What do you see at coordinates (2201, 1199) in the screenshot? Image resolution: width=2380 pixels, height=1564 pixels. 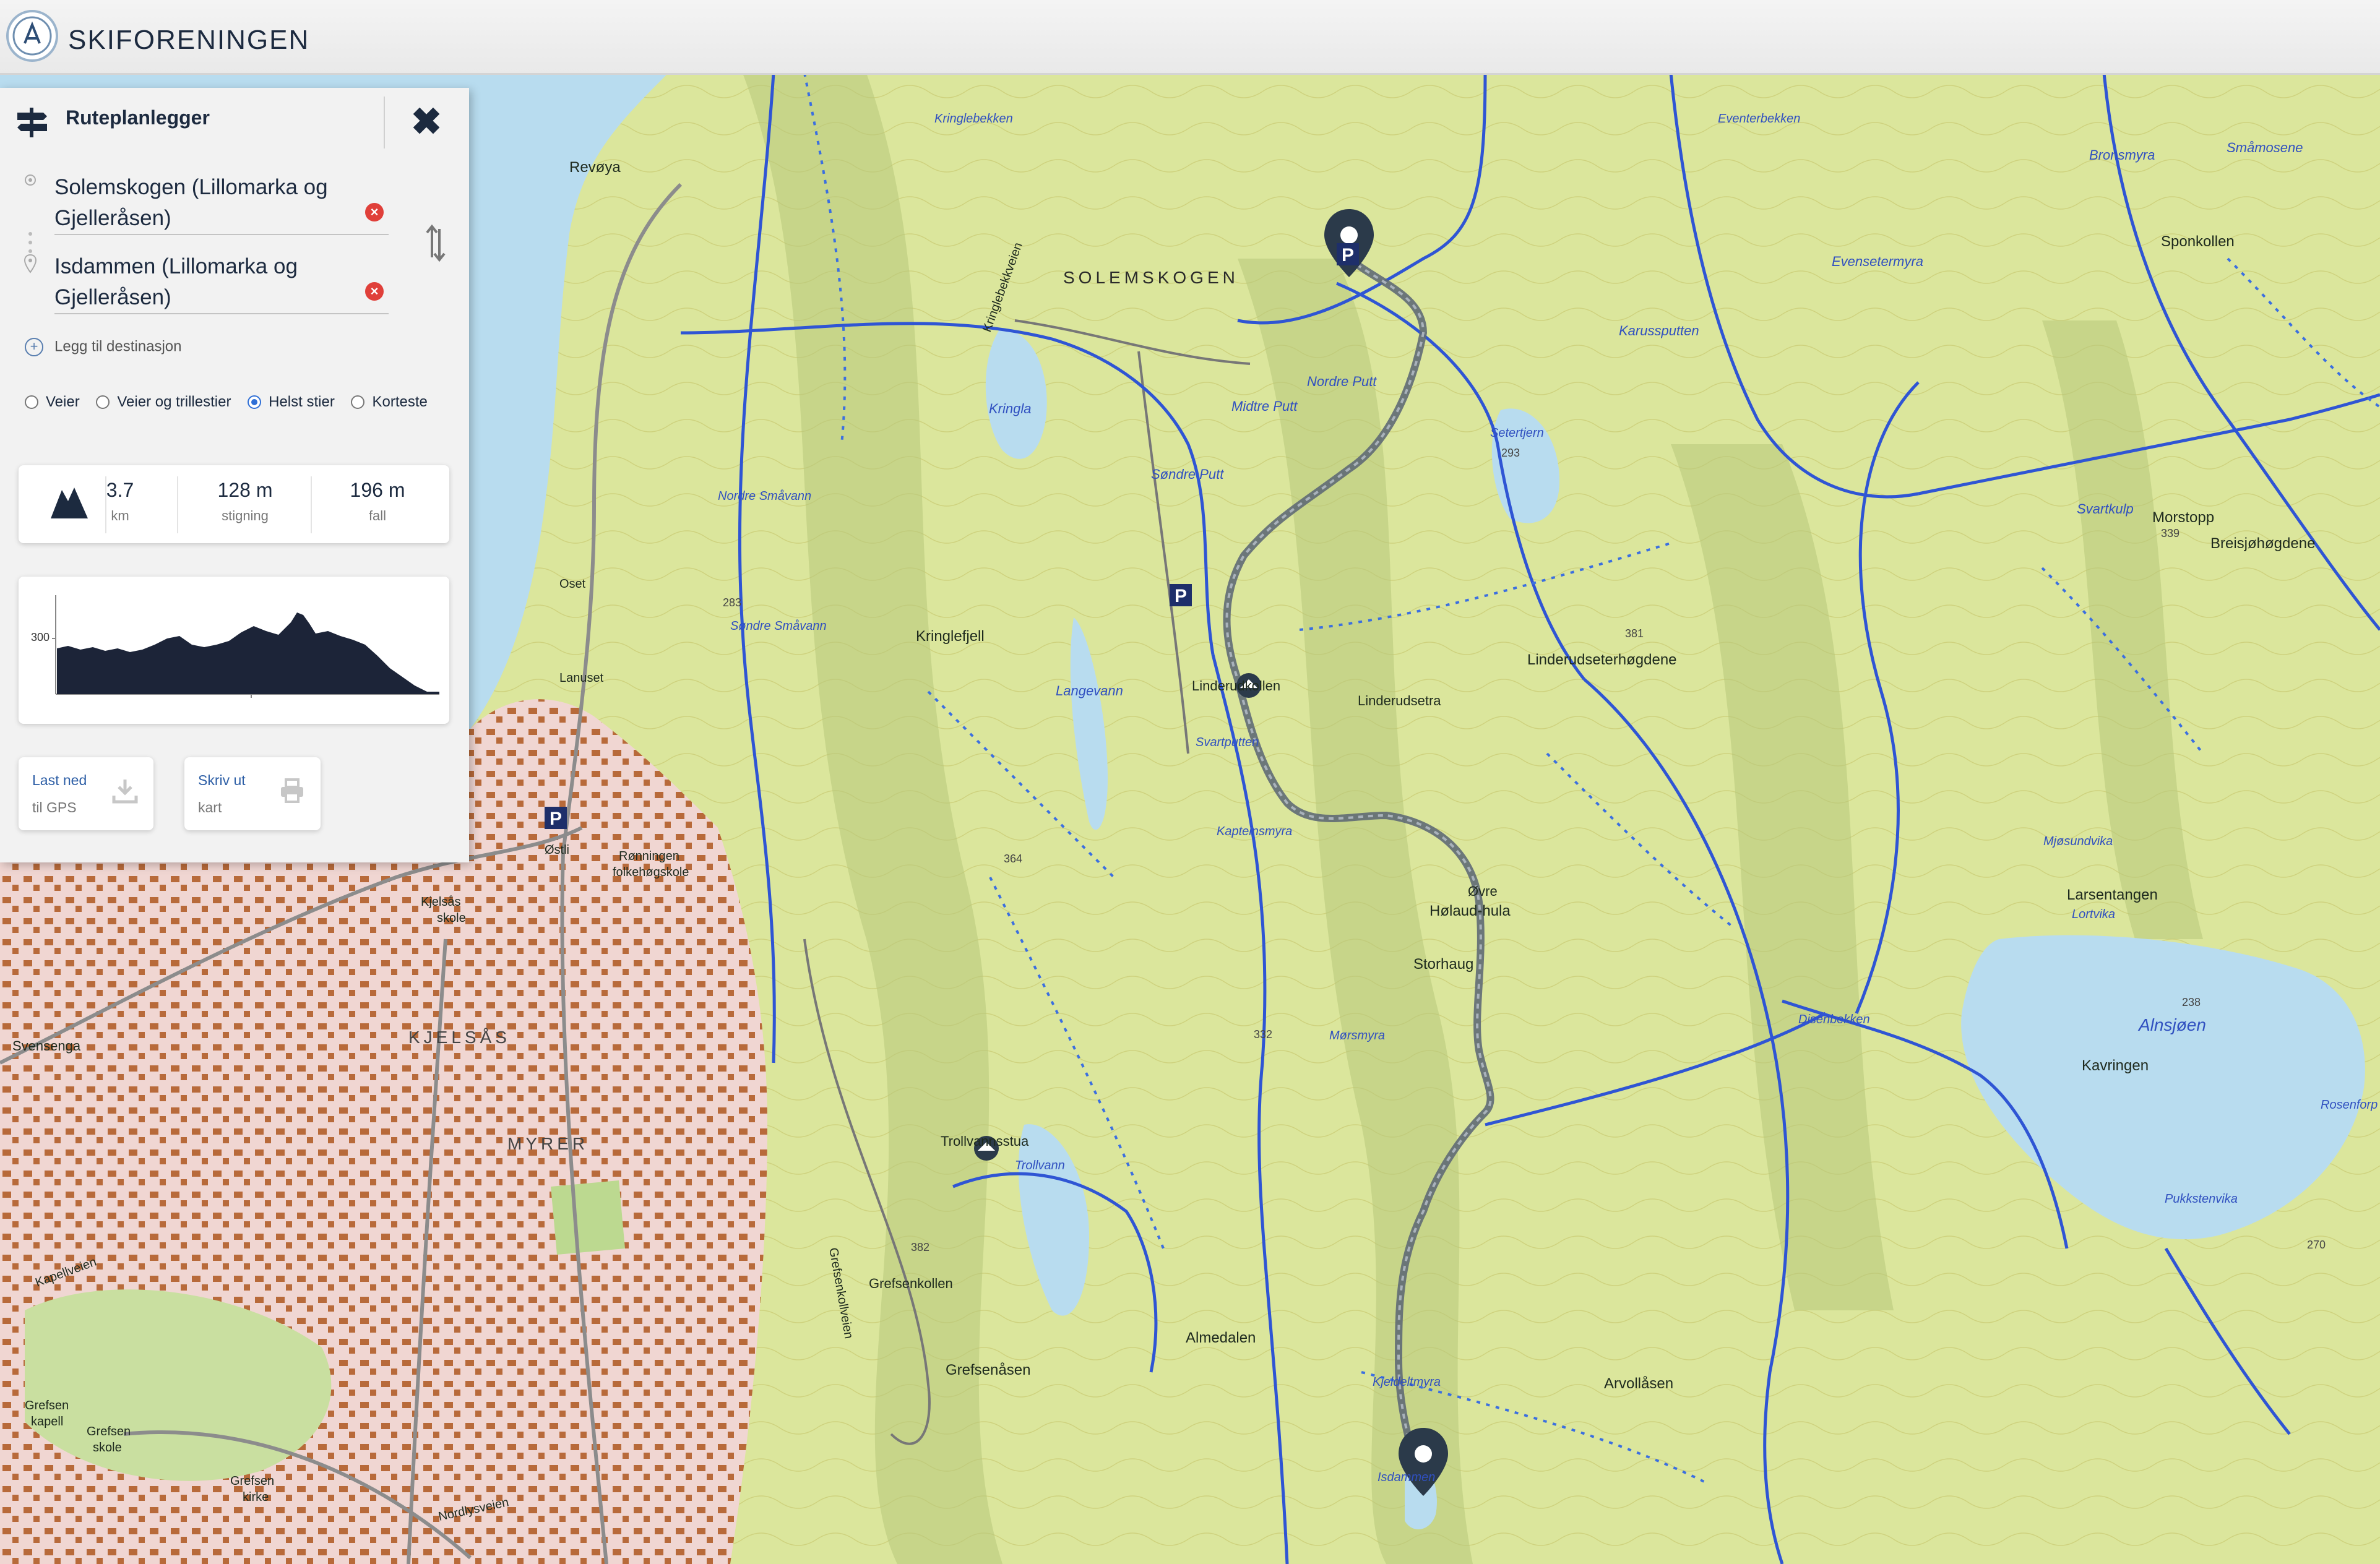 I see `svg-text: Pukkstenvika` at bounding box center [2201, 1199].